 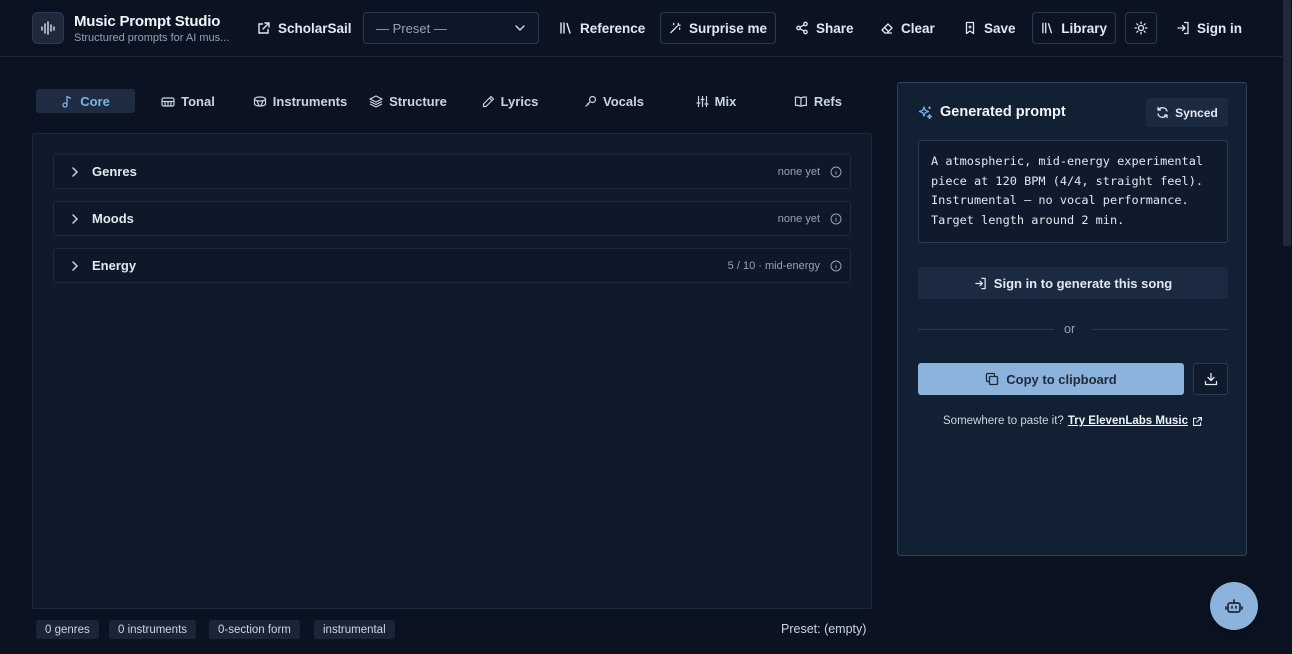 What do you see at coordinates (452, 218) in the screenshot?
I see `moods-section: Moods none yet` at bounding box center [452, 218].